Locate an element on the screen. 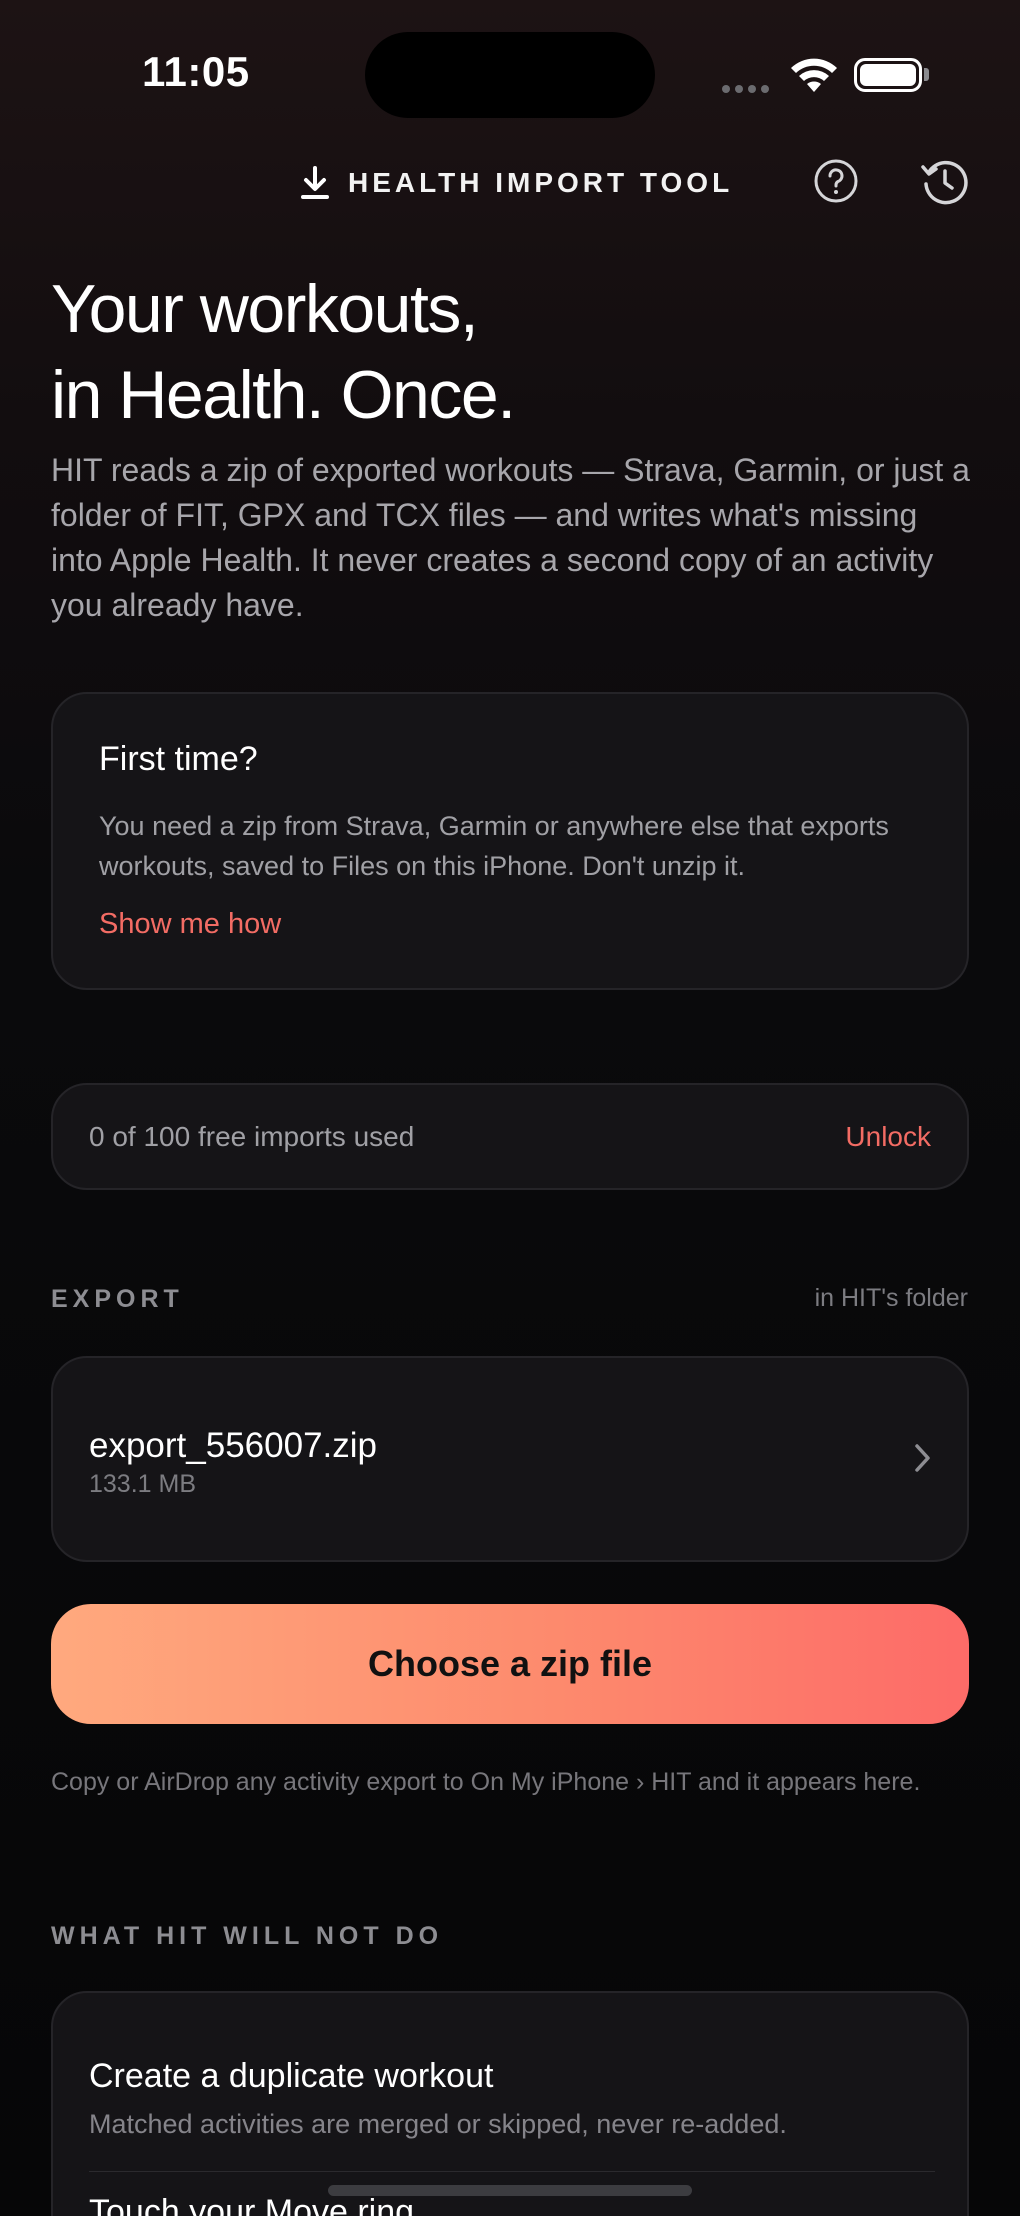 The image size is (1020, 2216). free-imports-card: 0 of 100 free imports used Unlock is located at coordinates (510, 1136).